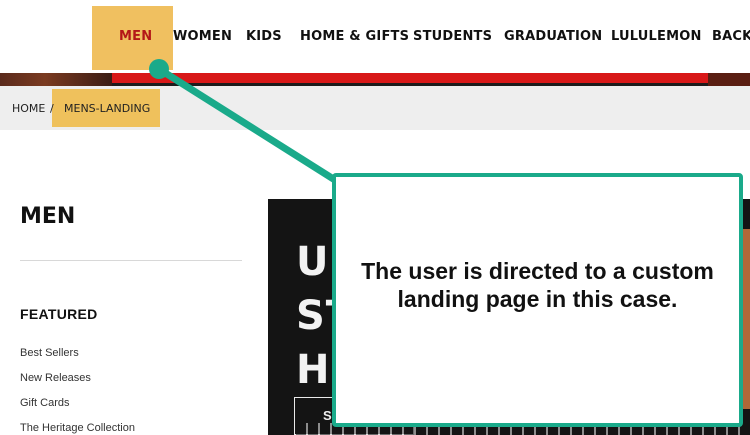  What do you see at coordinates (729, 79) in the screenshot?
I see `hero-image-right` at bounding box center [729, 79].